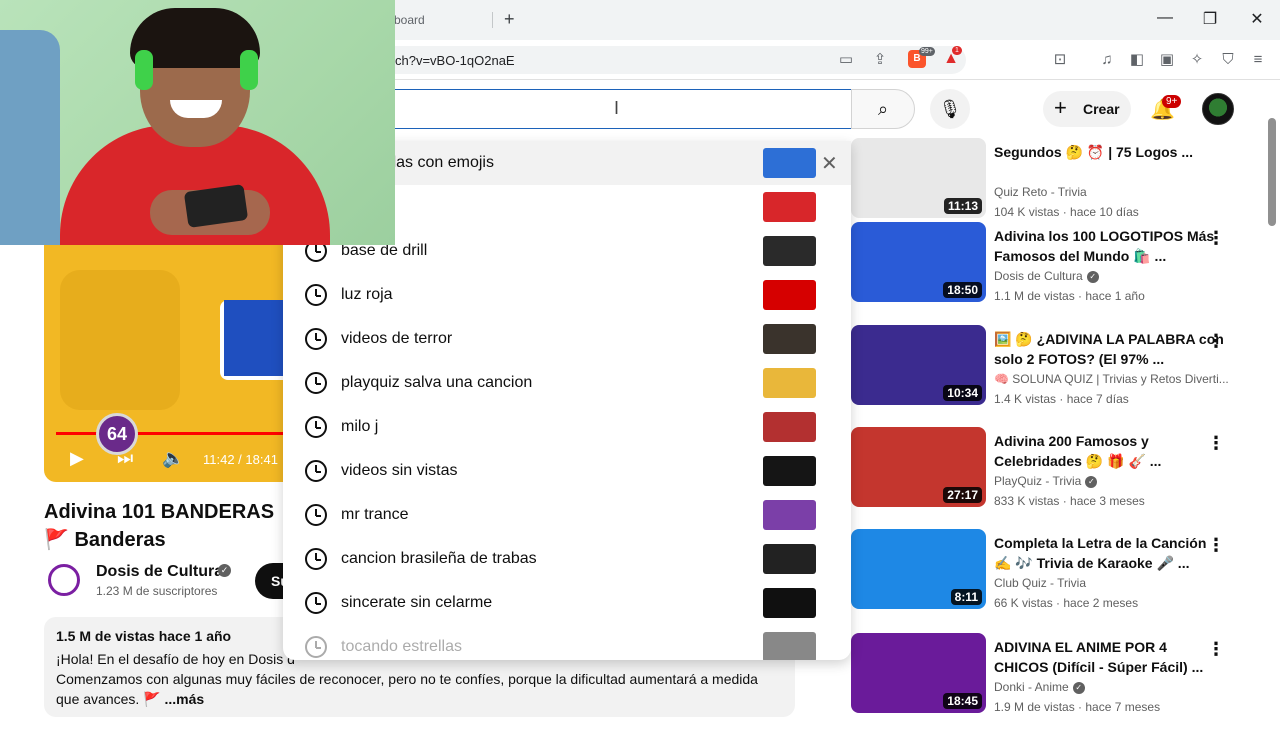 The width and height of the screenshot is (1280, 729). What do you see at coordinates (77, 458) in the screenshot?
I see `play-icon: ▶` at bounding box center [77, 458].